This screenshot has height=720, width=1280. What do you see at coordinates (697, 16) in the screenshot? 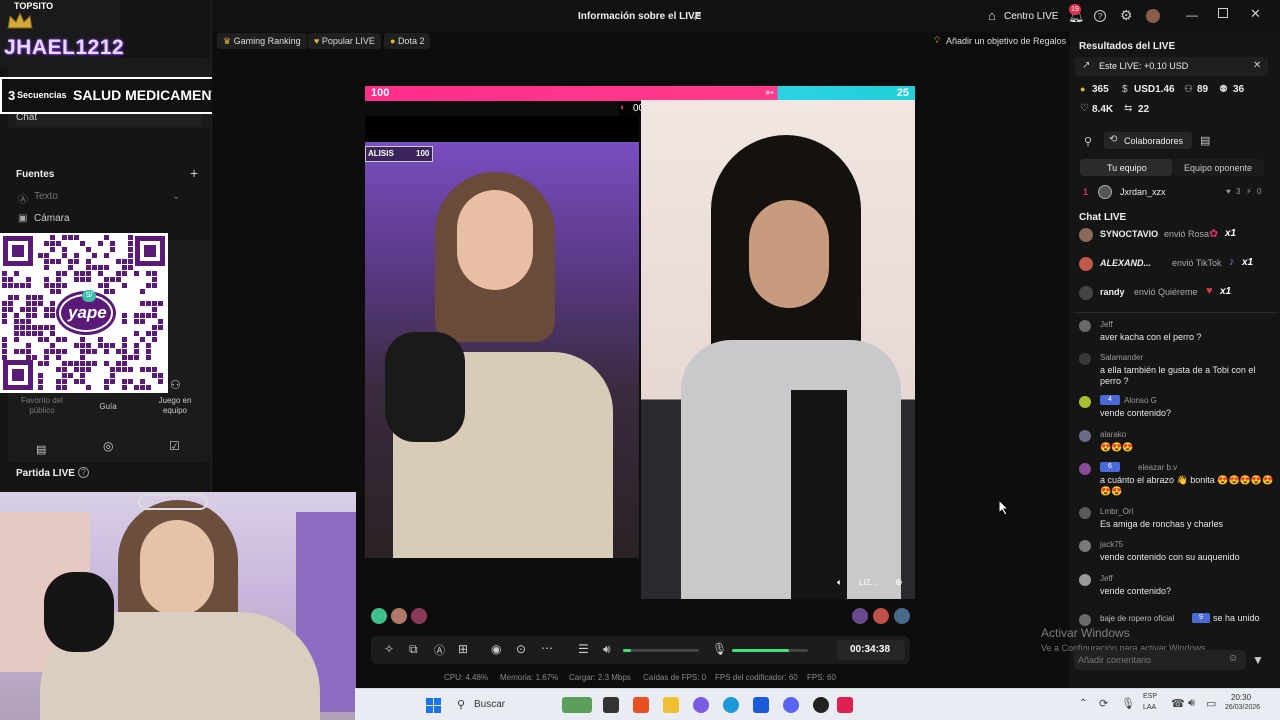
I see `share-icon: ⇗` at bounding box center [697, 16].